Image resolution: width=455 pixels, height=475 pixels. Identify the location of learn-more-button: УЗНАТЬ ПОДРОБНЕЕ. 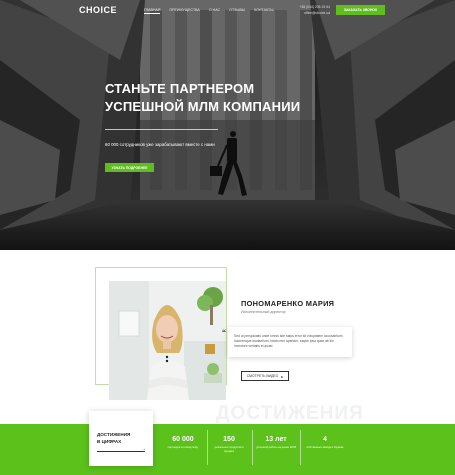
(129, 167).